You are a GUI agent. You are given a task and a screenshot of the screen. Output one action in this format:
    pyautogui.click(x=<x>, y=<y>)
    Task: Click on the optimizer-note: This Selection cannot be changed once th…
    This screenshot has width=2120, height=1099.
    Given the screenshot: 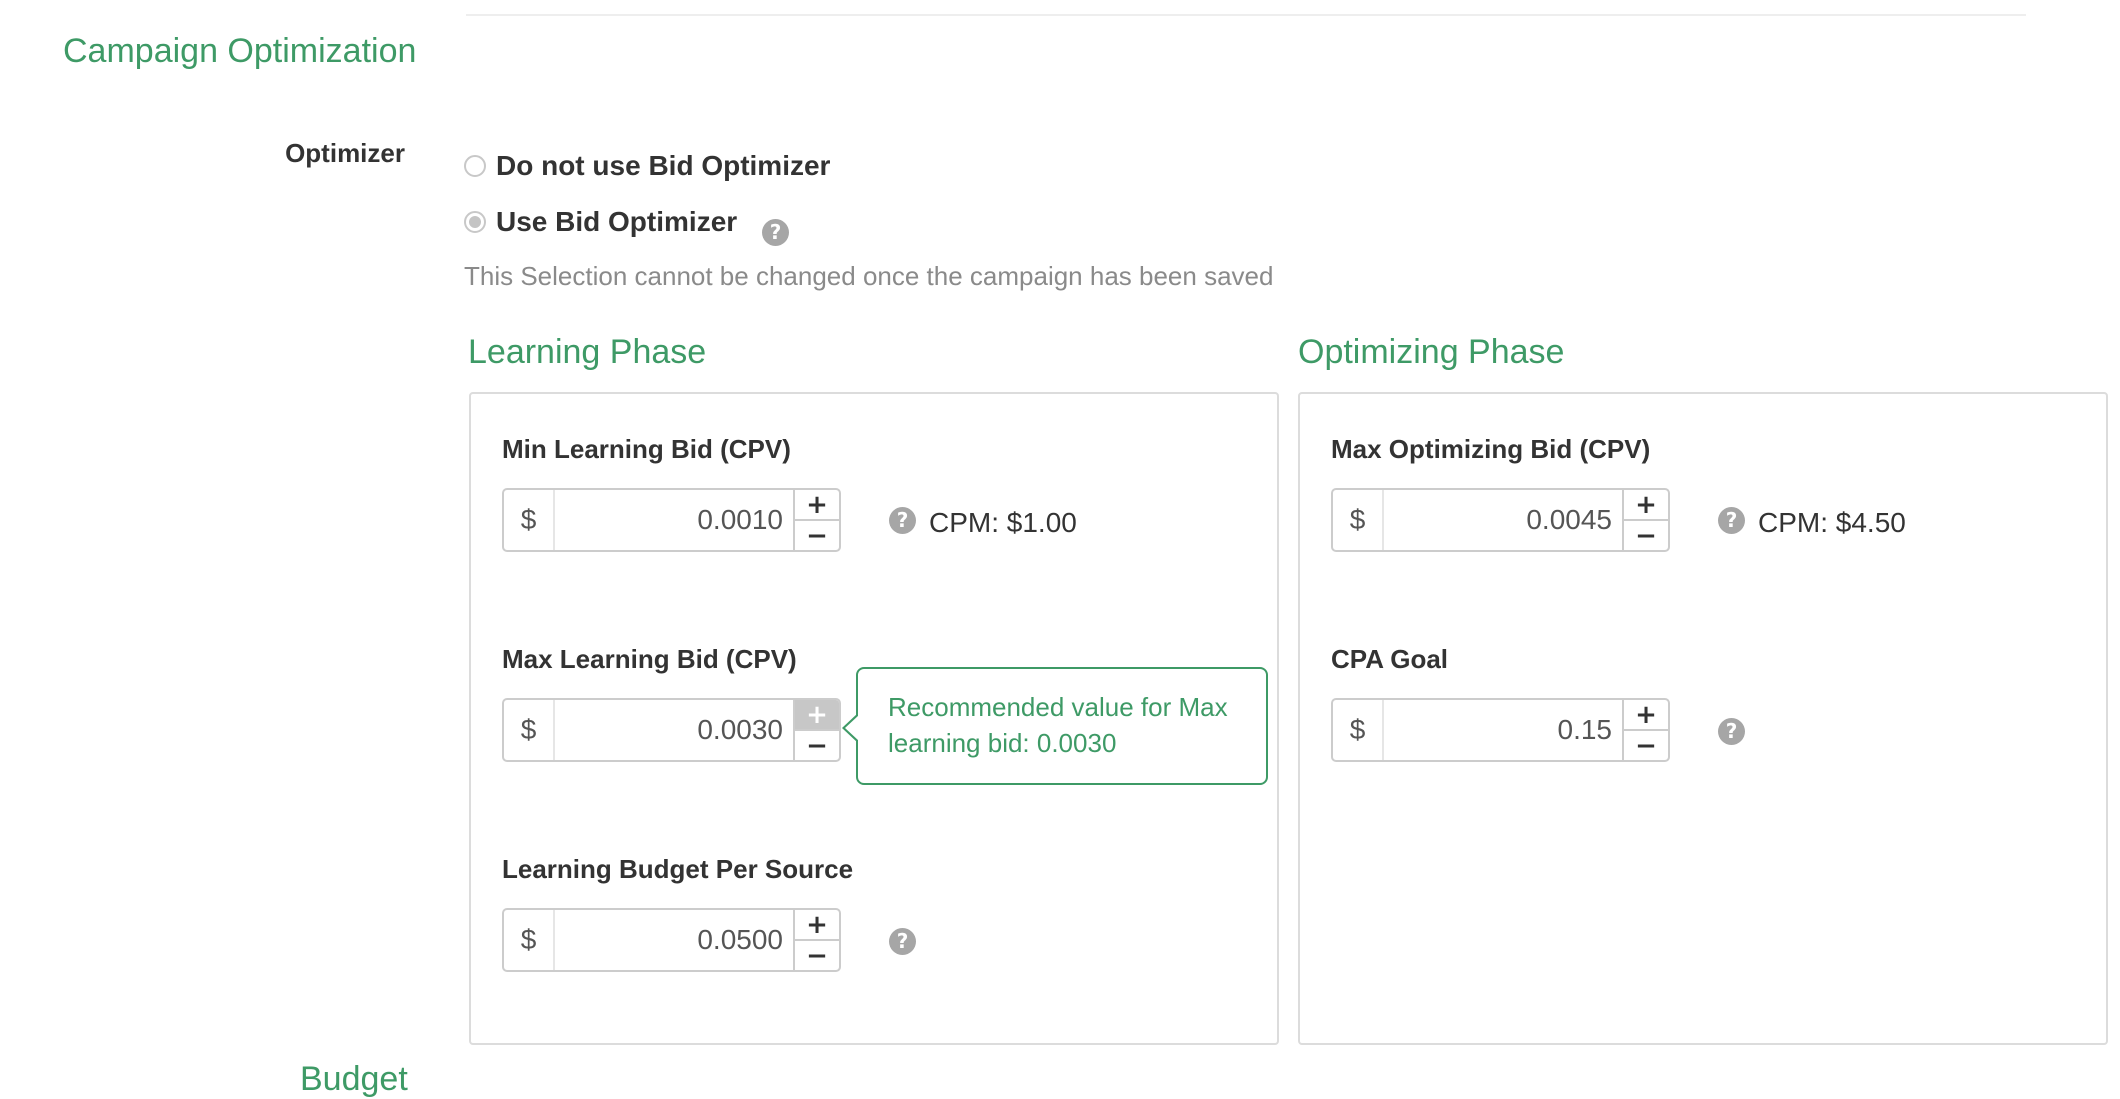 What is the action you would take?
    pyautogui.click(x=869, y=276)
    